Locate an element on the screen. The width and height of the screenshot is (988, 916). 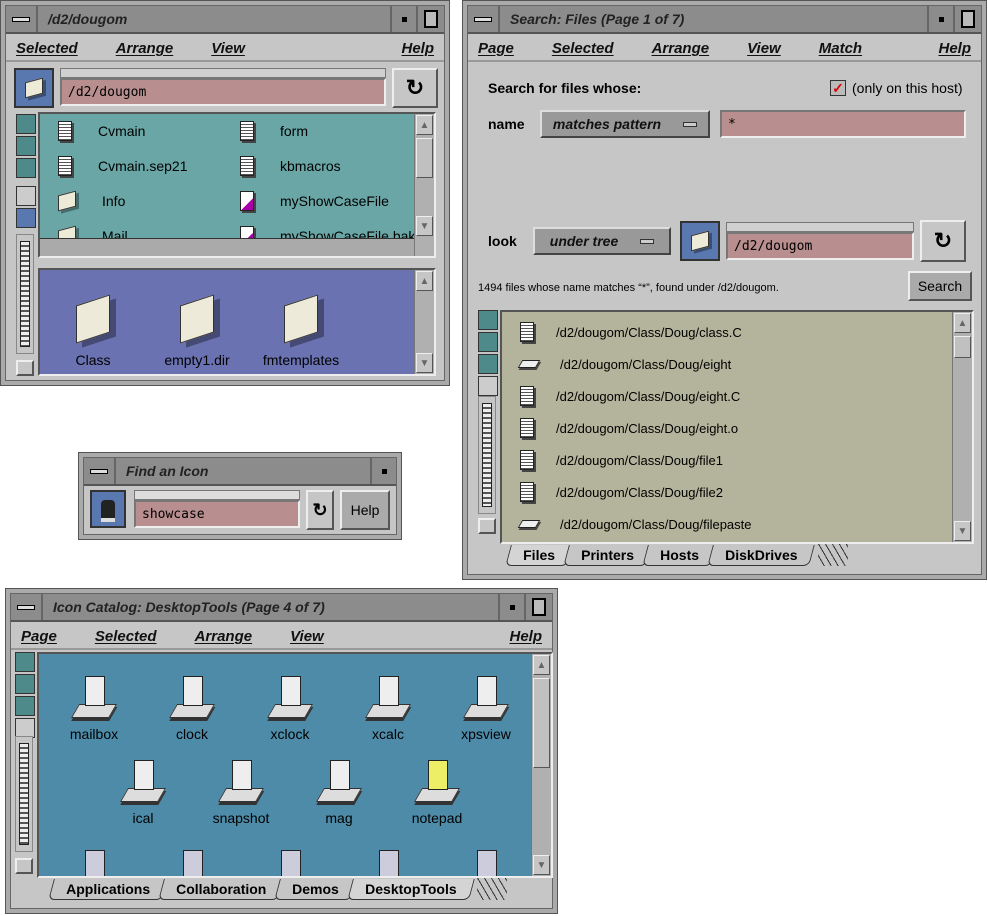
file-item: Cvmain is located at coordinates (101, 131).